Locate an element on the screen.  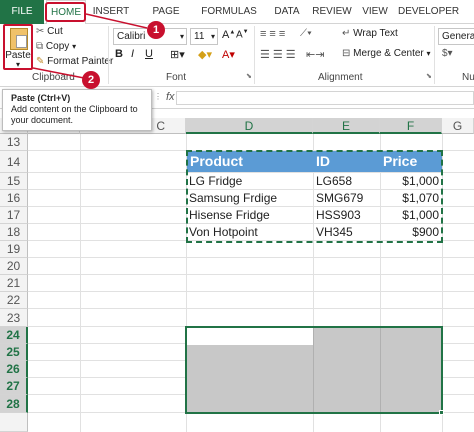
callout-1: 1 is located at coordinates (156, 30).